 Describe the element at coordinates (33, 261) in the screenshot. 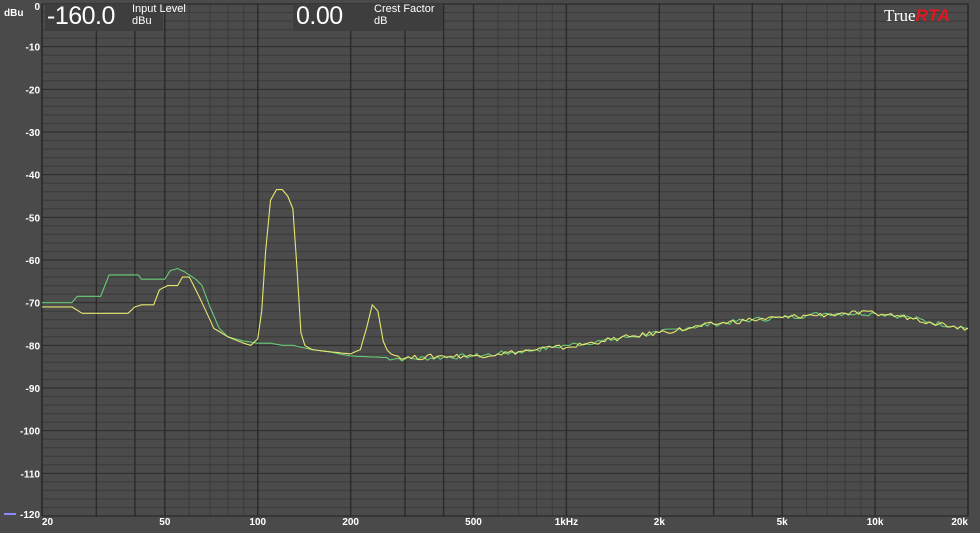

I see `y-tick-label: -60` at that location.